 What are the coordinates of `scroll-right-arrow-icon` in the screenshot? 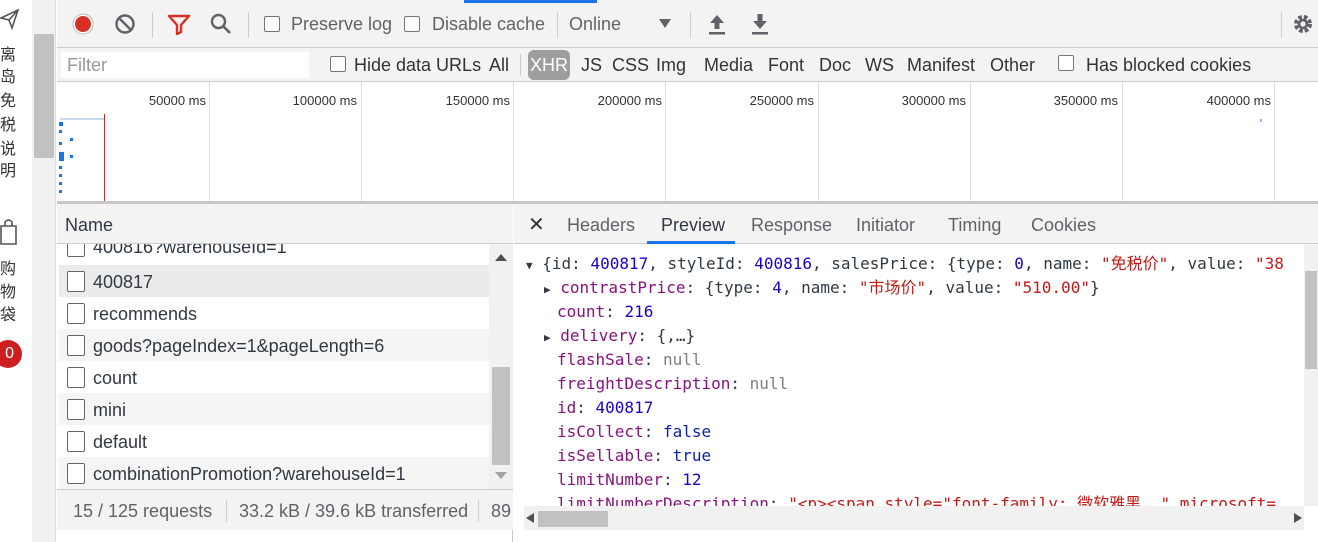 It's located at (1298, 518).